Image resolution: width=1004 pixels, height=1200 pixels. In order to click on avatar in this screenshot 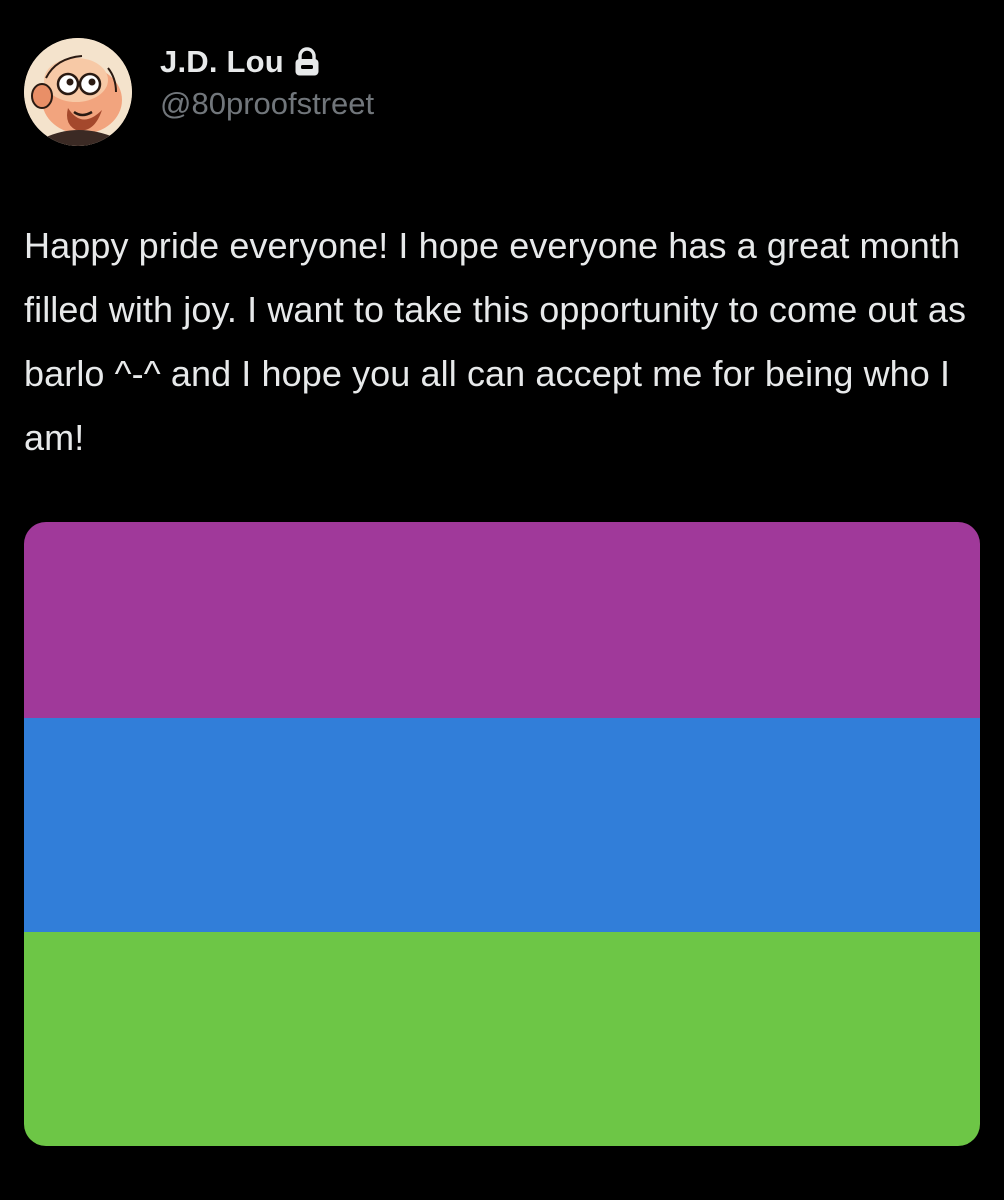, I will do `click(78, 92)`.